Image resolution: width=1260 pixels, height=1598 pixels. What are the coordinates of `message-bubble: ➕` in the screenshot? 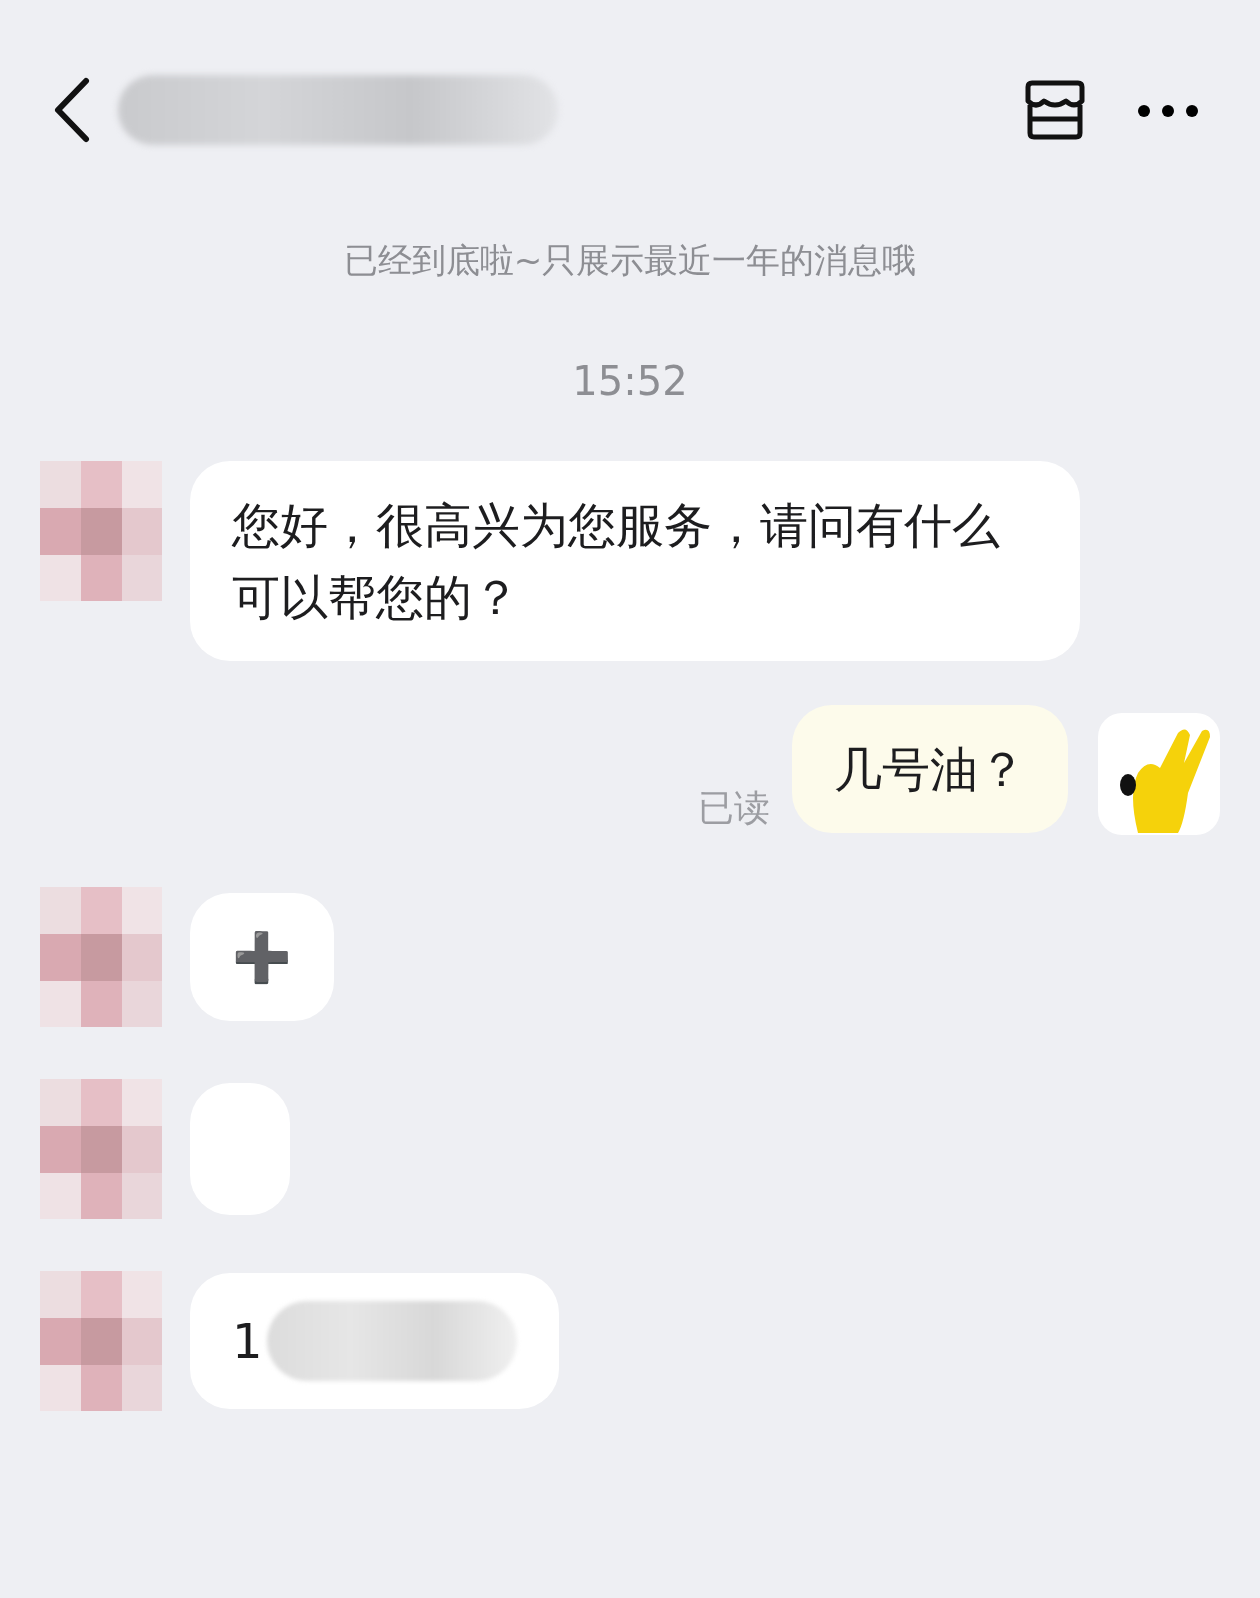 It's located at (262, 957).